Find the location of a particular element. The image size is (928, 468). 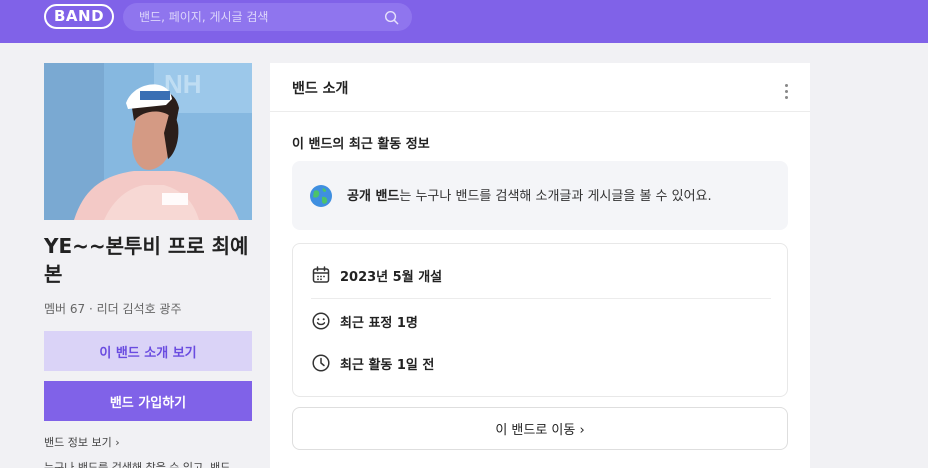

go-to-band-label: 이 밴드로 이동 is located at coordinates (535, 430).